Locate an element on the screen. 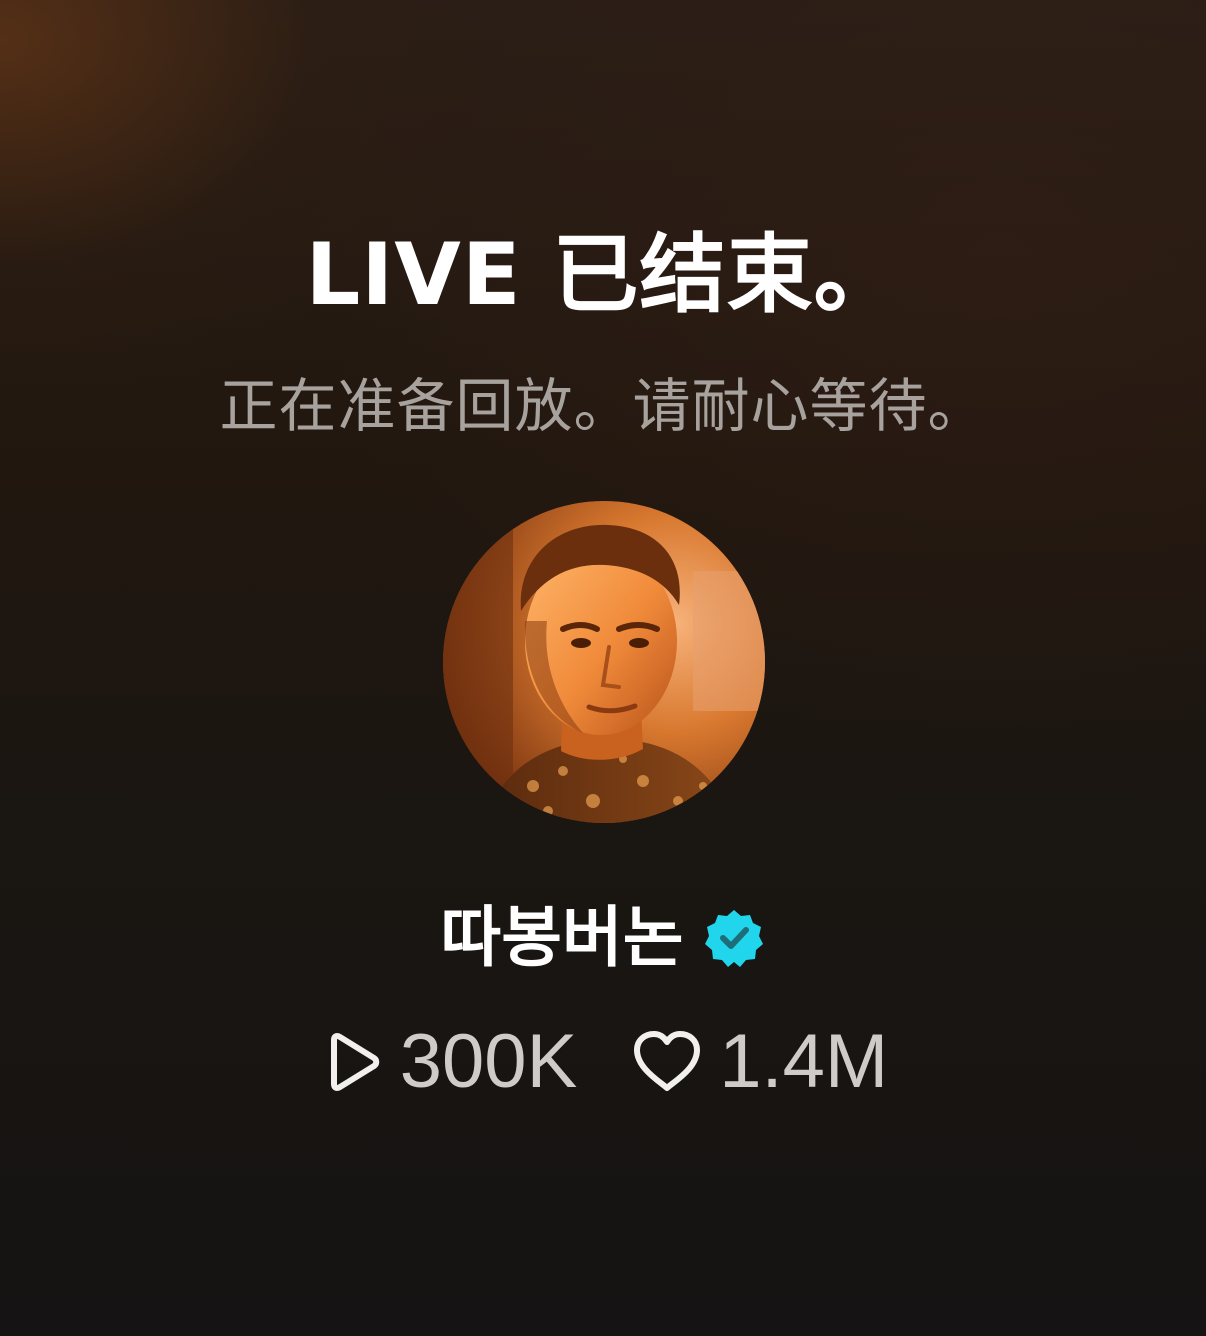  likes-count: 1.4M is located at coordinates (804, 1061).